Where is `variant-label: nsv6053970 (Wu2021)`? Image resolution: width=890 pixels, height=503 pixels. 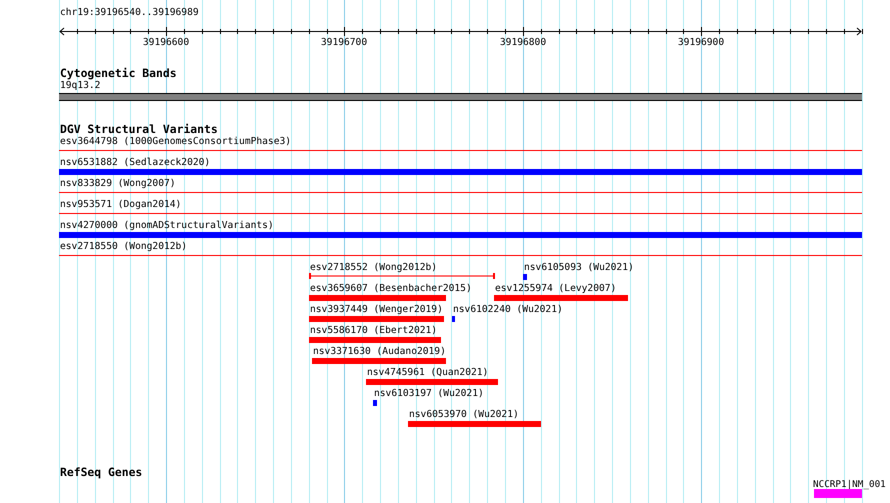 variant-label: nsv6053970 (Wu2021) is located at coordinates (464, 415).